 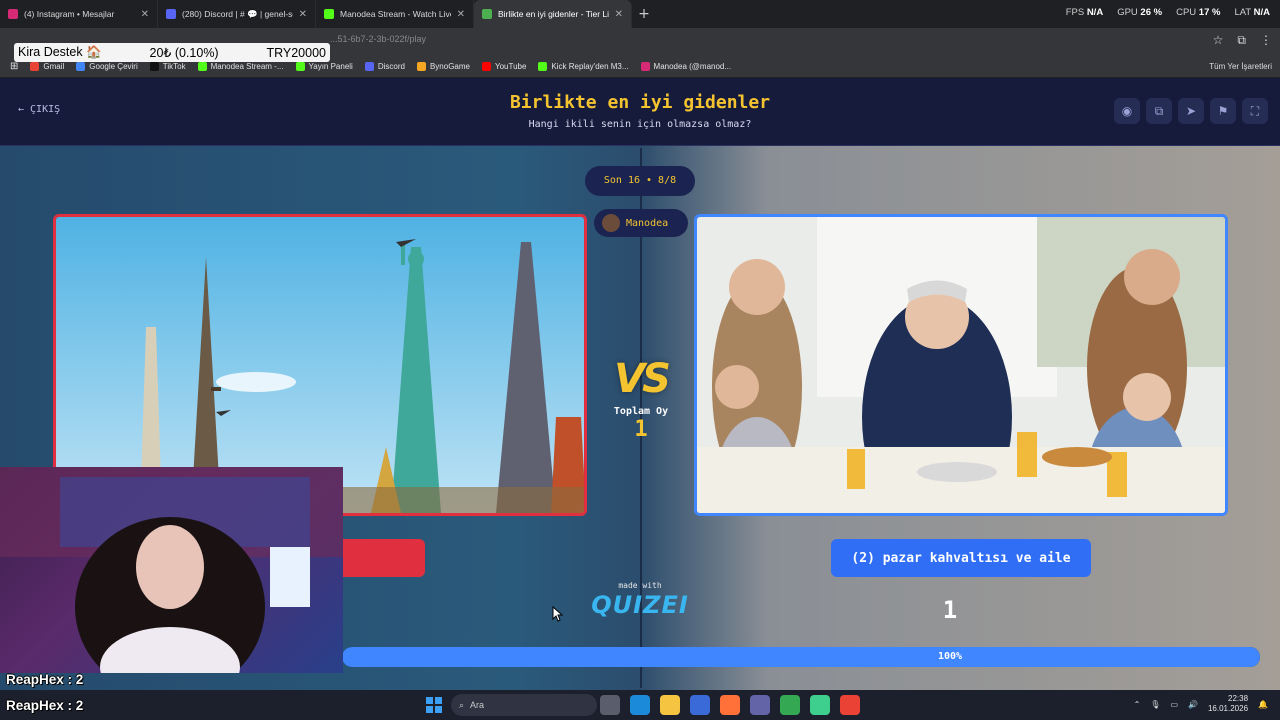 What do you see at coordinates (1242, 12) in the screenshot?
I see `lat-label: LAT` at bounding box center [1242, 12].